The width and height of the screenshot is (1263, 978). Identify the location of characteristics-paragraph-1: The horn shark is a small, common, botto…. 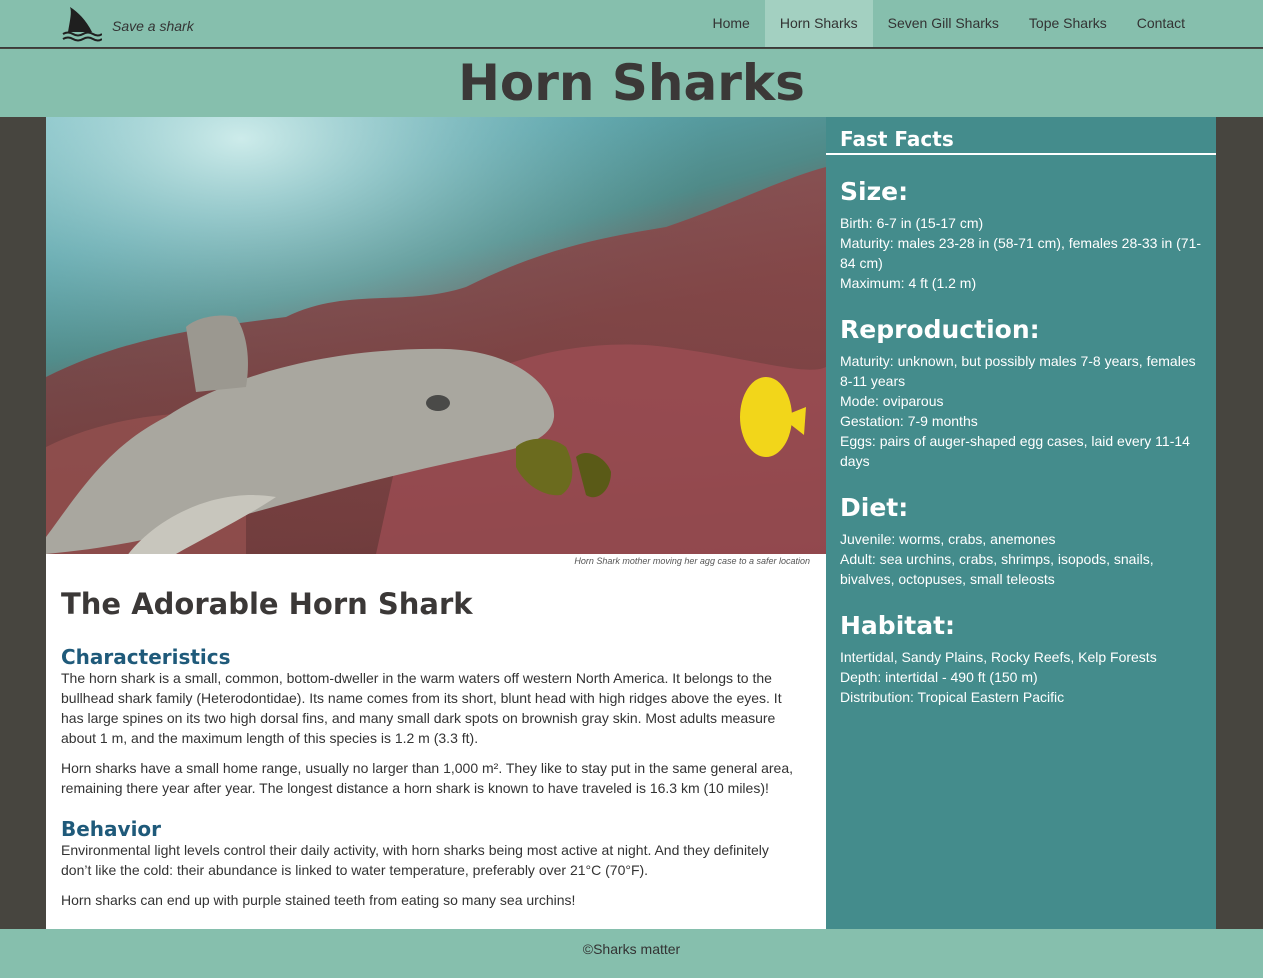
(421, 707).